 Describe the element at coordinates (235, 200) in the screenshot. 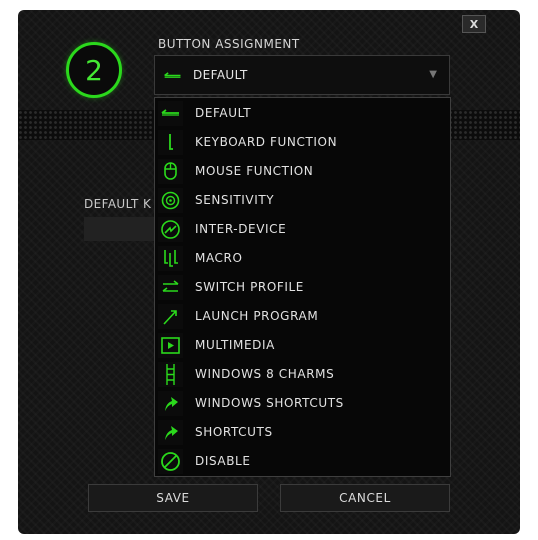

I see `menu-item-label: SENSITIVITY` at that location.